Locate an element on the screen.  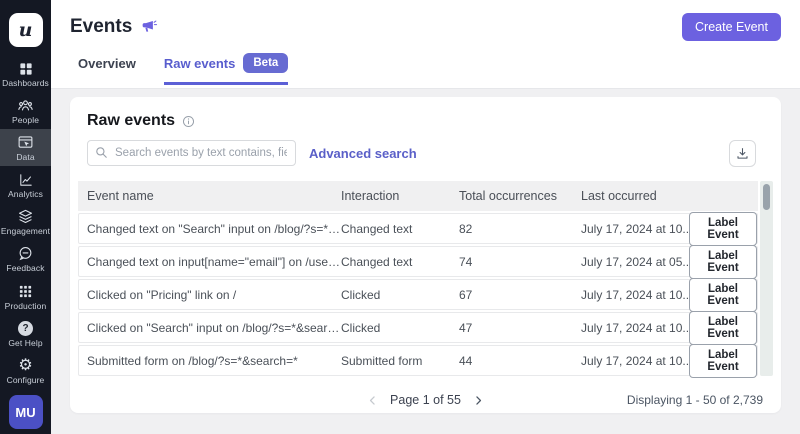
sidebar-item-label: Data is located at coordinates (25, 157).